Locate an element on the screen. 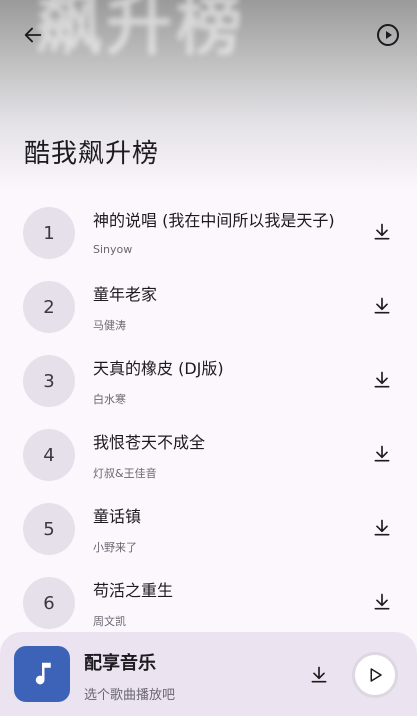 This screenshot has width=417, height=716. song-artist: 马健涛 is located at coordinates (109, 325).